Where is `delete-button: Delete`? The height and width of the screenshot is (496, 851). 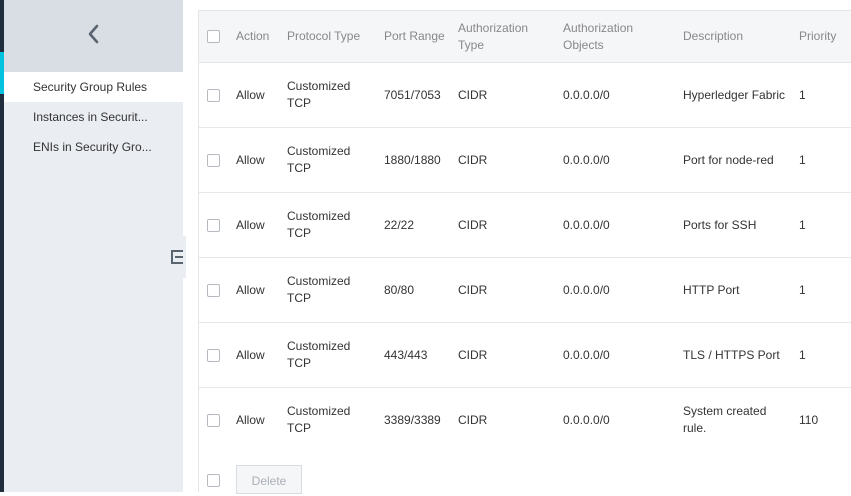
delete-button: Delete is located at coordinates (269, 479).